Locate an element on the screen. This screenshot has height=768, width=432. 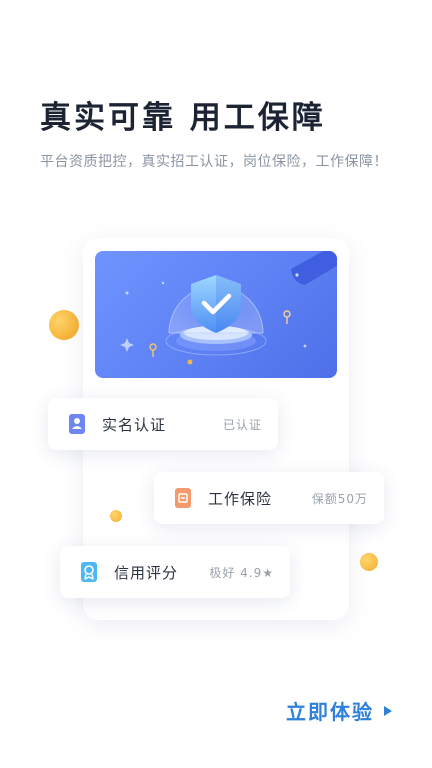
try-now-button: 立即体验 is located at coordinates (339, 710).